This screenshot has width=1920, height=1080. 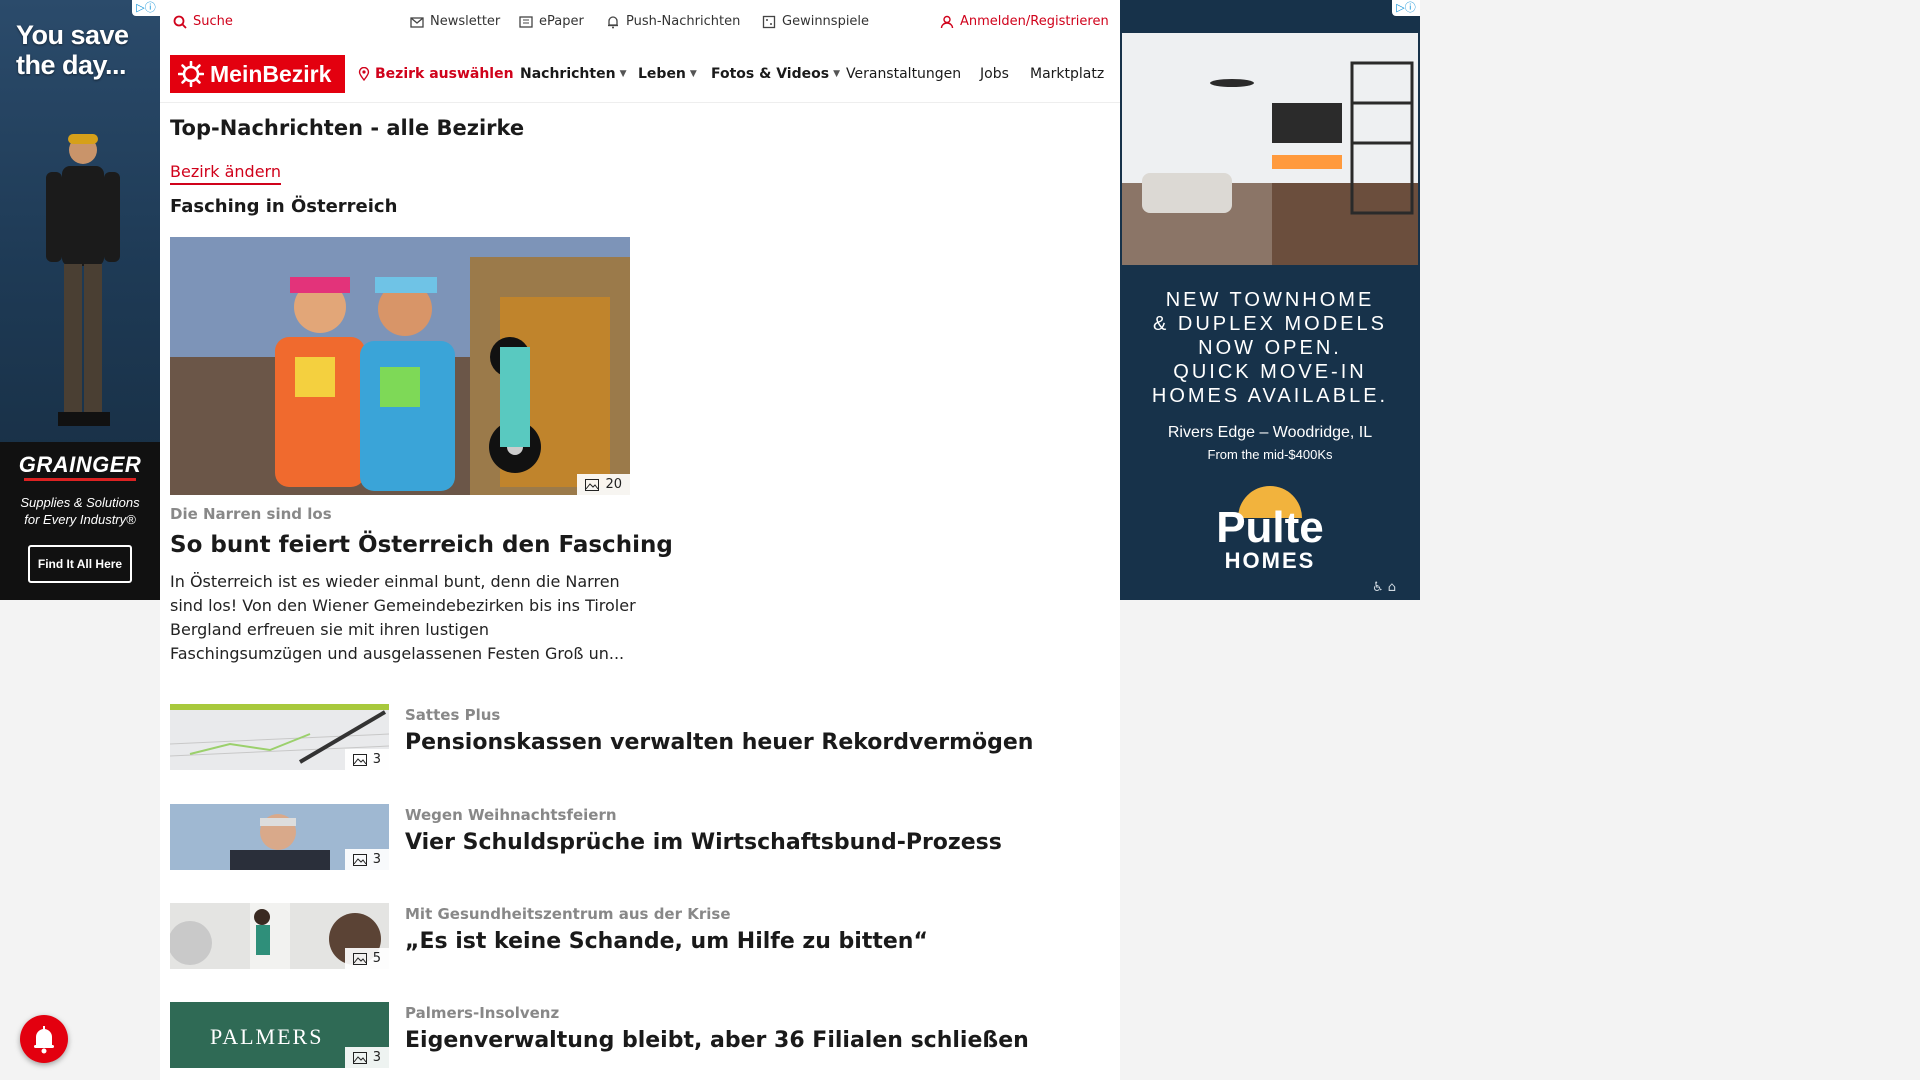 I want to click on ad-right-interior-photo, so click(x=1270, y=149).